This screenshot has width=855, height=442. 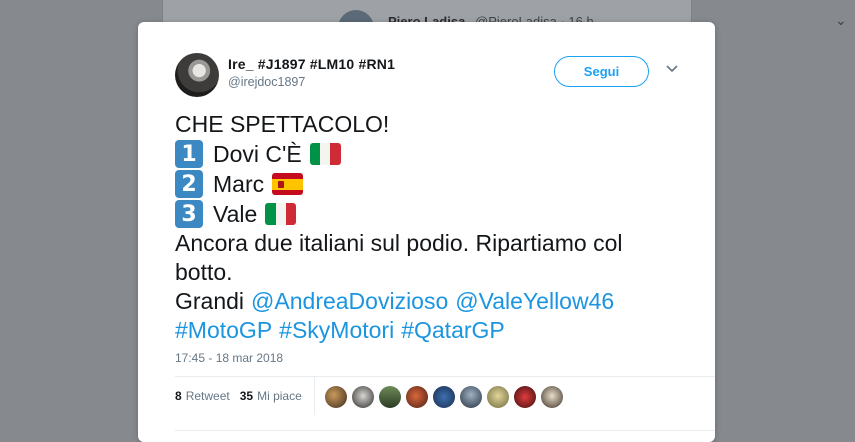 What do you see at coordinates (229, 358) in the screenshot?
I see `tweet-timestamp: 17:45 - 18 mar 2018` at bounding box center [229, 358].